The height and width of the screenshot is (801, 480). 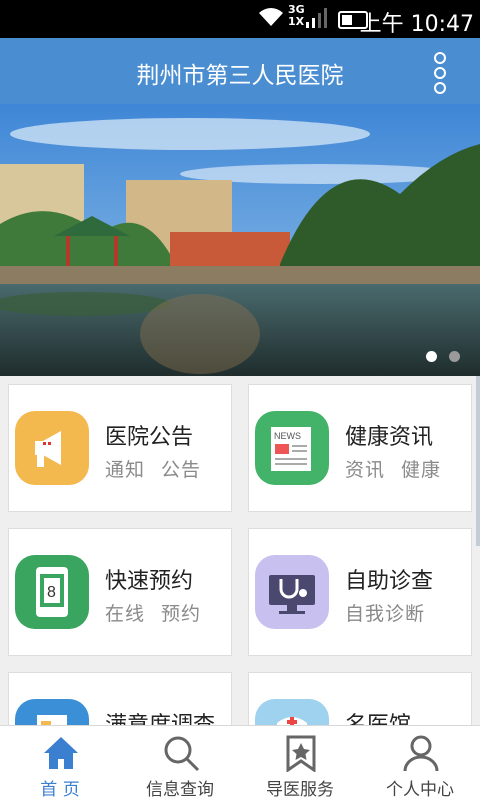 I want to click on card-quick-appointment: 8 快速预约 在线 预约, so click(x=120, y=592).